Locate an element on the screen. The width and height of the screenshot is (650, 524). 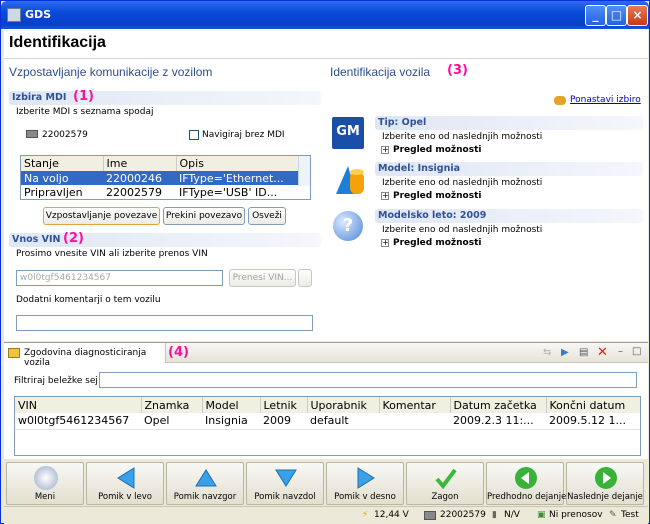
maximize-button: □ is located at coordinates (616, 15).